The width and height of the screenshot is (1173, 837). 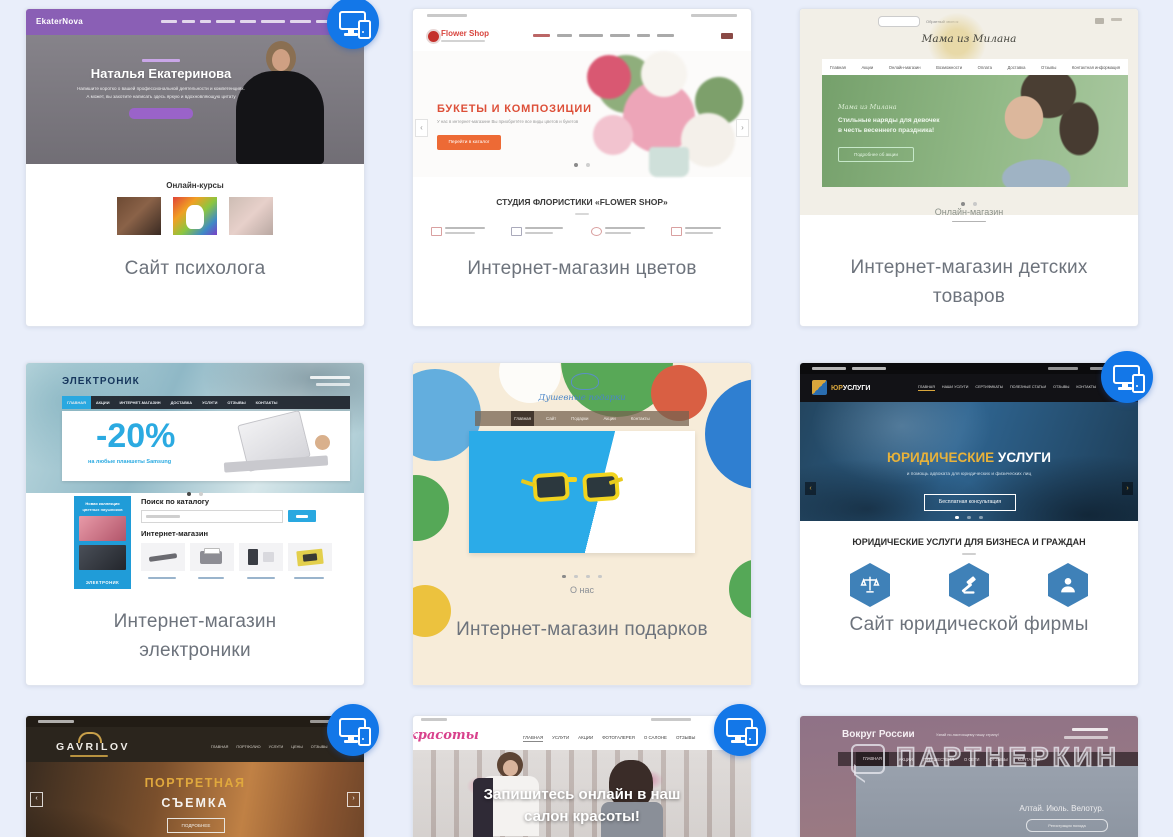 What do you see at coordinates (195, 268) in the screenshot?
I see `template-caption: Сайт психолога` at bounding box center [195, 268].